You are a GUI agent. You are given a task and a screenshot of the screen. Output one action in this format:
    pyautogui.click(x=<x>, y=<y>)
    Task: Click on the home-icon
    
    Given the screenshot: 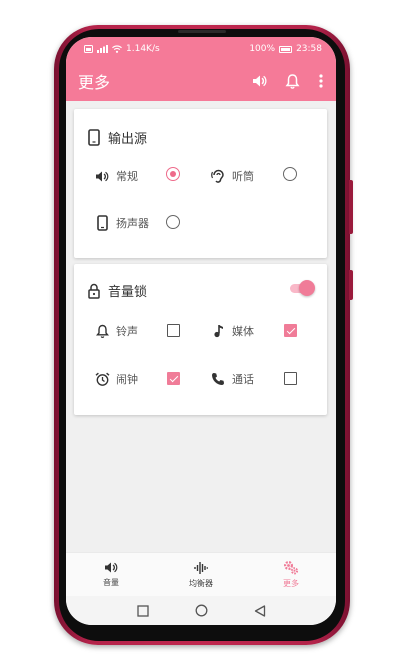 What is the action you would take?
    pyautogui.click(x=201, y=610)
    